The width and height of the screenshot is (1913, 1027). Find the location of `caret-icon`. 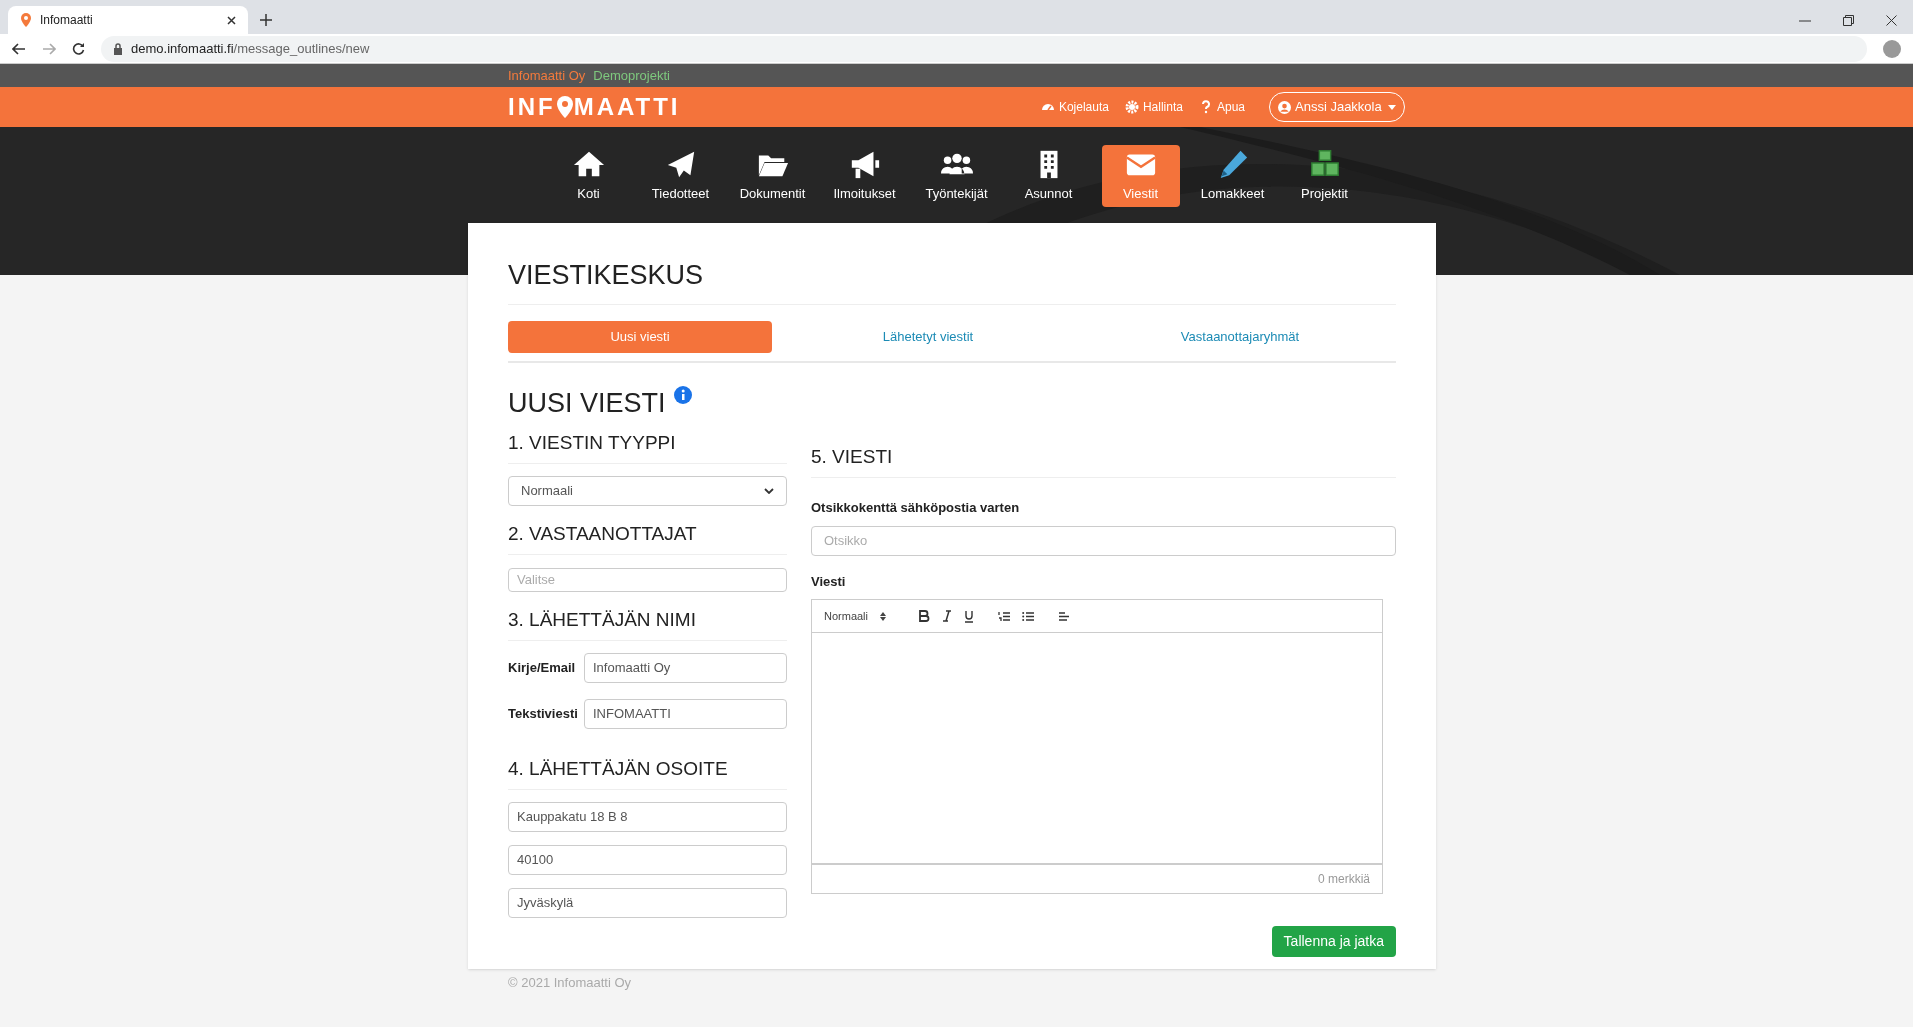

caret-icon is located at coordinates (1392, 107).